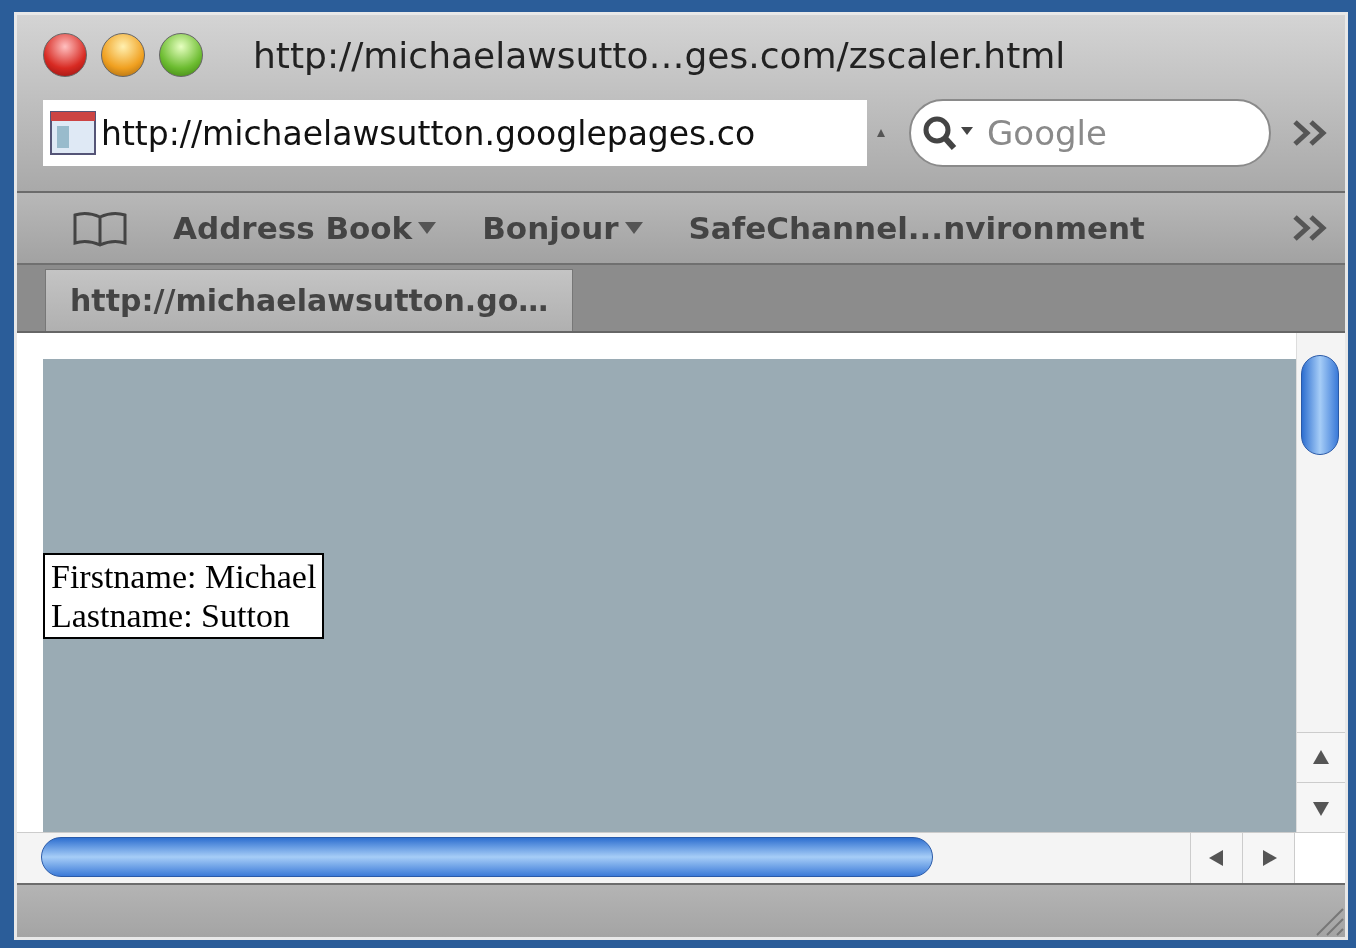  I want to click on bookmark-item: Bonjour, so click(563, 228).